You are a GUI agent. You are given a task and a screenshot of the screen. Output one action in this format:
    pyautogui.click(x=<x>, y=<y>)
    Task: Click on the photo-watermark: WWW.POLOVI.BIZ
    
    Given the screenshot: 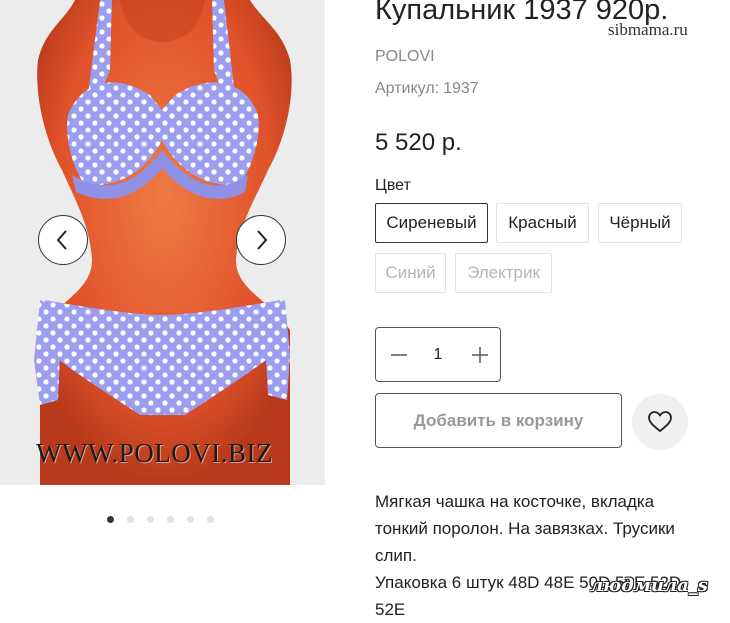 What is the action you would take?
    pyautogui.click(x=154, y=453)
    